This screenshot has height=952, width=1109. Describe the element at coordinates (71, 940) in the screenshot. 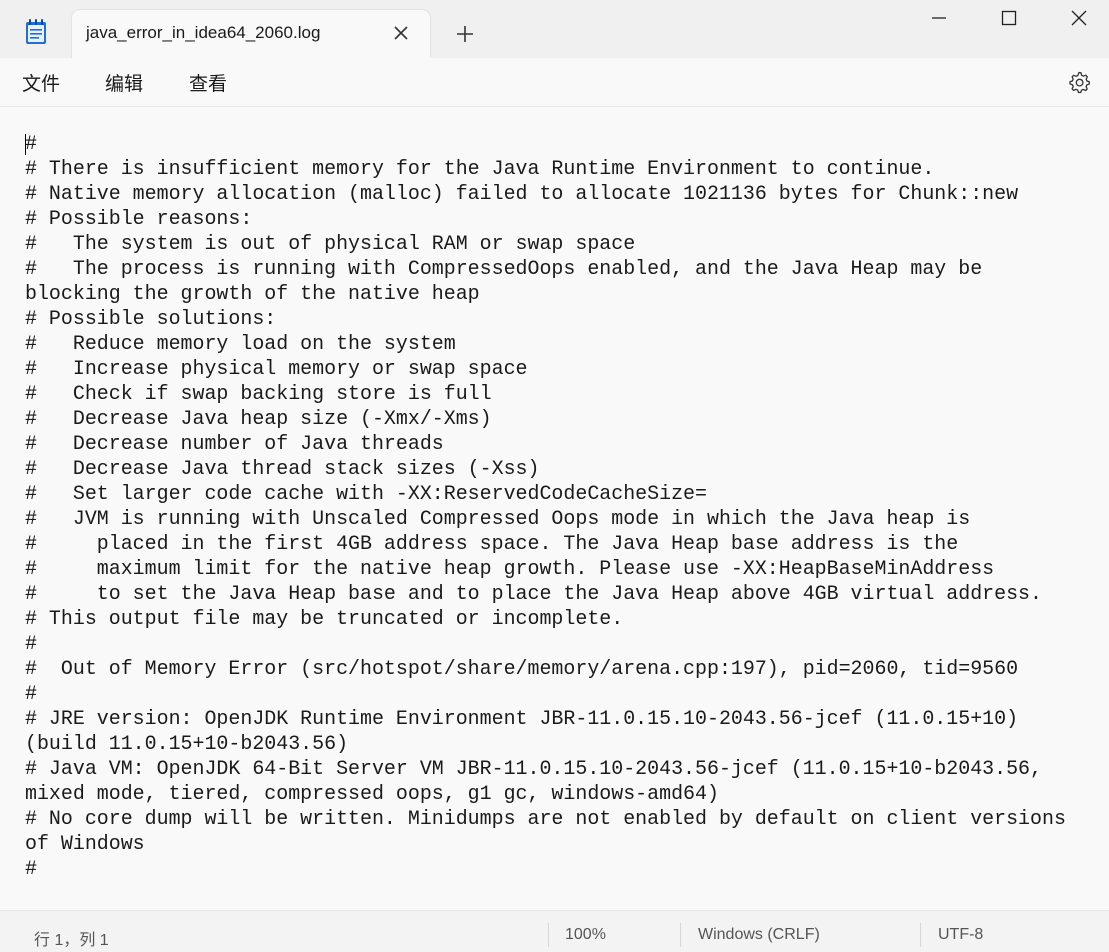

I see `cursor-position: 行 1，列 1` at that location.